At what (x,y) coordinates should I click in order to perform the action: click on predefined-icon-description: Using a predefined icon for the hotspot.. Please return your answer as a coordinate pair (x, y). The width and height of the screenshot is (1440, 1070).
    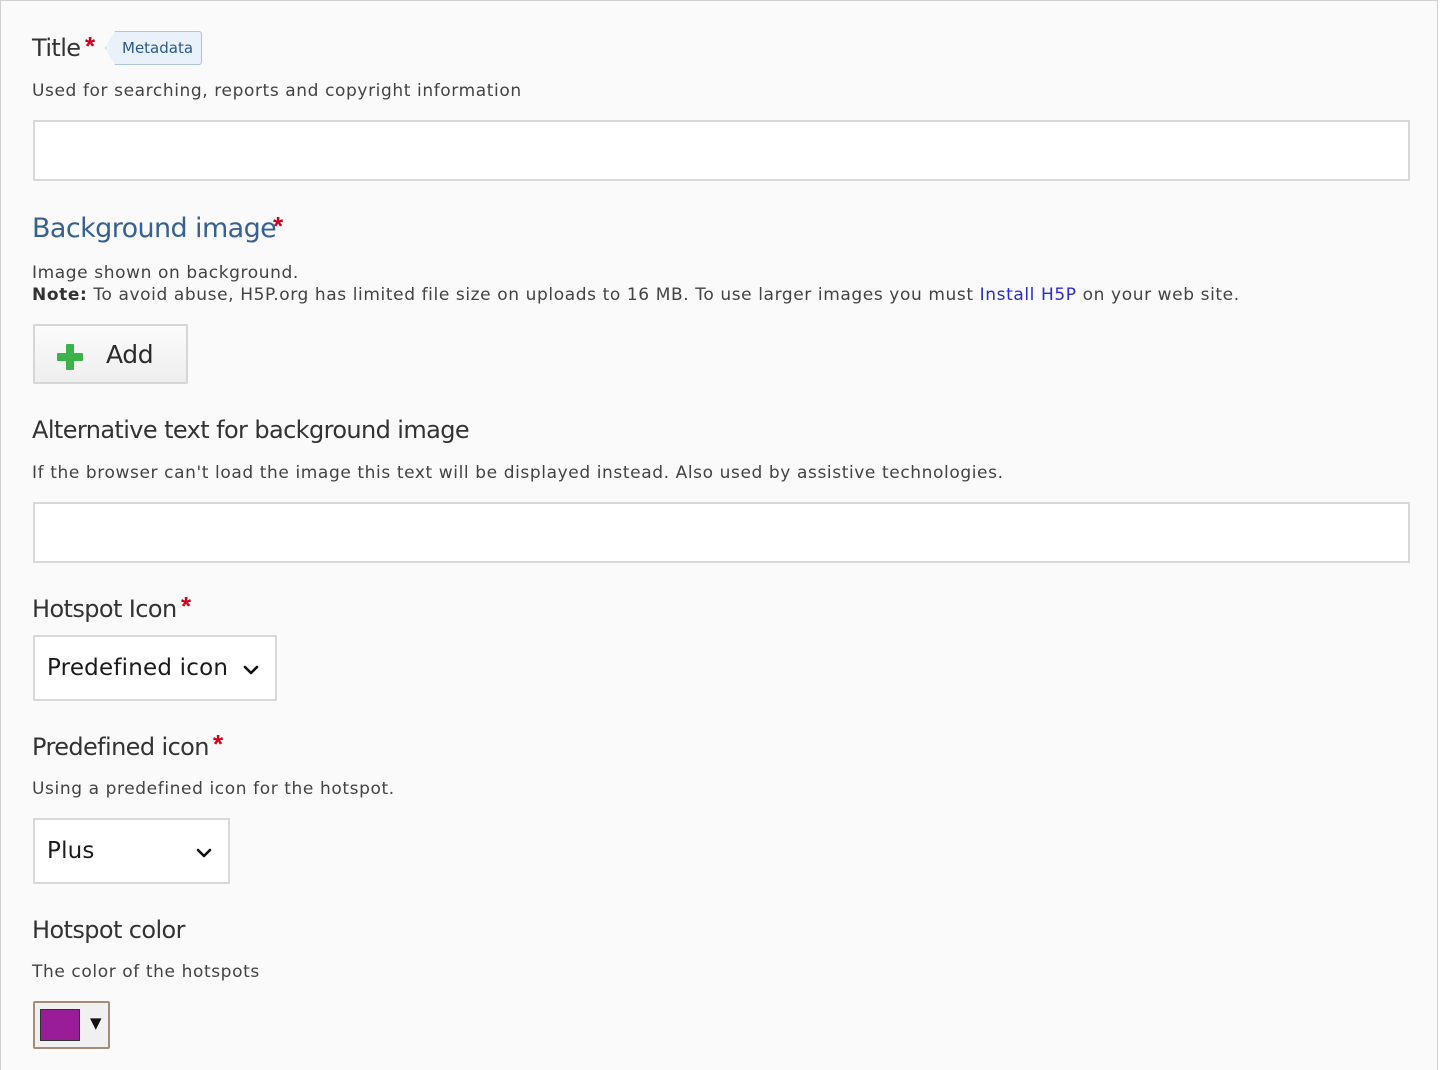
    Looking at the image, I should click on (213, 789).